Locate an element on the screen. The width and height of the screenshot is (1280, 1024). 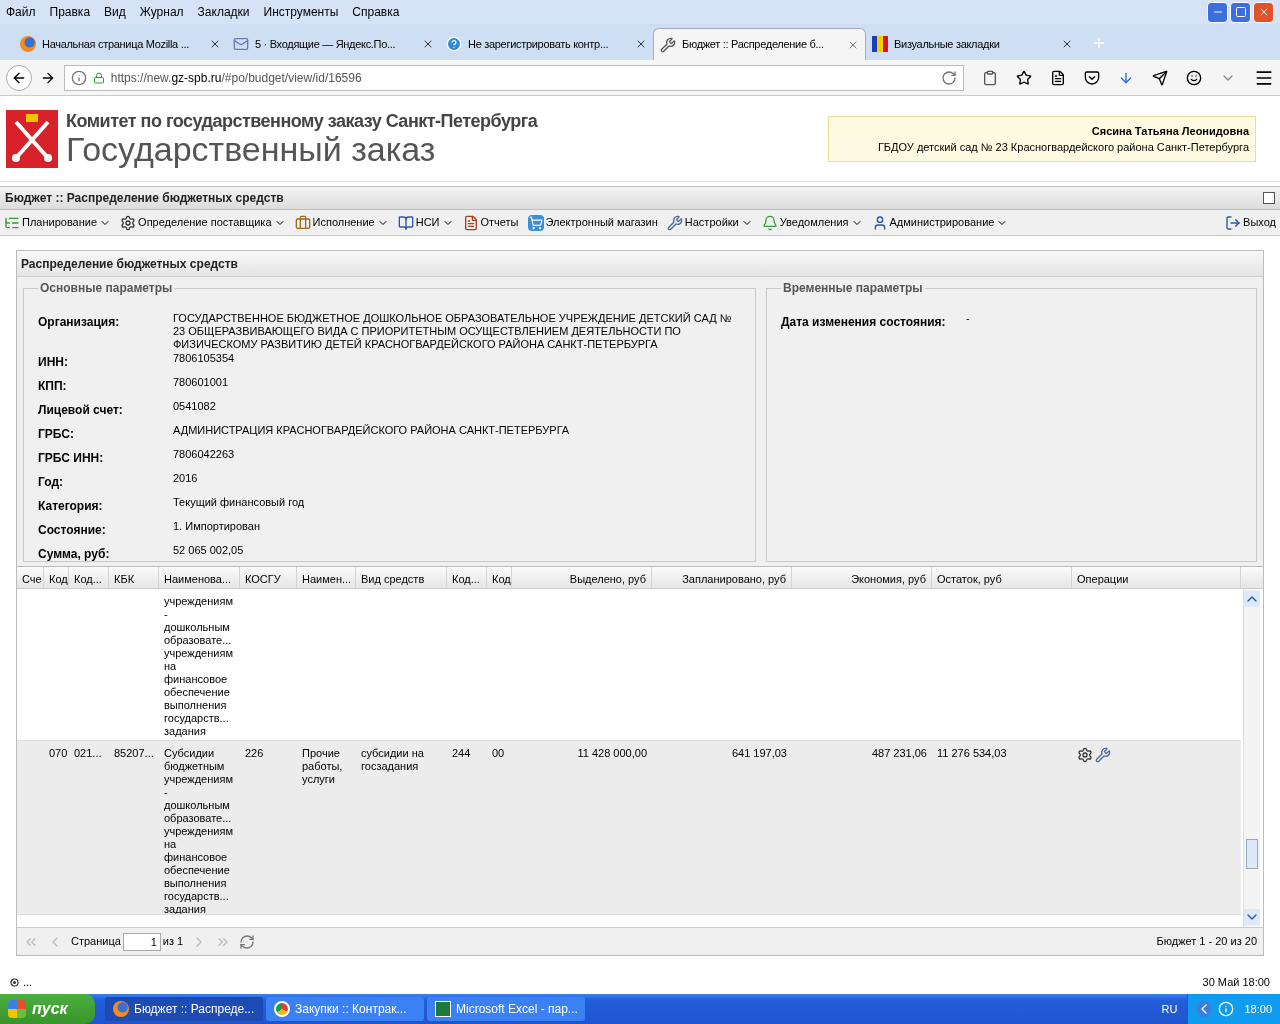
field-value: ГОСУДАРСТВЕННОЕ БЮДЖЕТНОЕ ДОШКОЛЬНОЕ ОБРАЗОВАТЕЛЬНОЕ УЧРЕЖДЕНИЕ ДЕТСКИЙ САД № 23 ОБЩЕРАЗВИВАЮЩЕГО ВИДА С ПРИОРИТЕТНЫМ ОСУЩЕСТВЛЕНИЕМ ДЕЯТЕЛЬНОСТИ ПО ФИЗИЧЕСКОМУ РАЗВИТИЮ ДЕТЕЙ КРАСНОГВАРДЕЙСКОГО РАЙОНА САНКТ-ПЕТЕРБУРГА is located at coordinates (453, 331).